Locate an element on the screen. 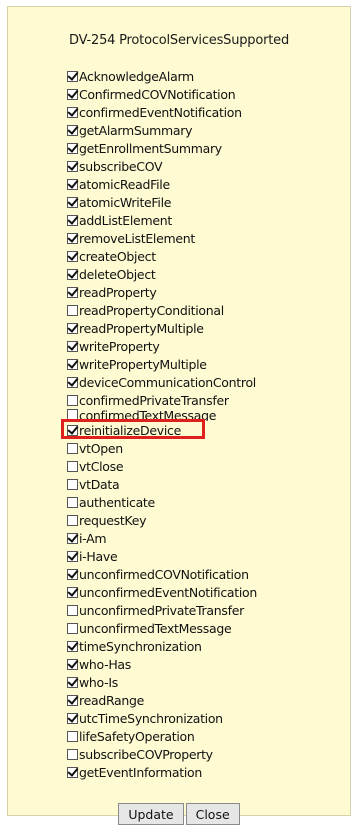  service-label: subscribeCOV is located at coordinates (121, 166).